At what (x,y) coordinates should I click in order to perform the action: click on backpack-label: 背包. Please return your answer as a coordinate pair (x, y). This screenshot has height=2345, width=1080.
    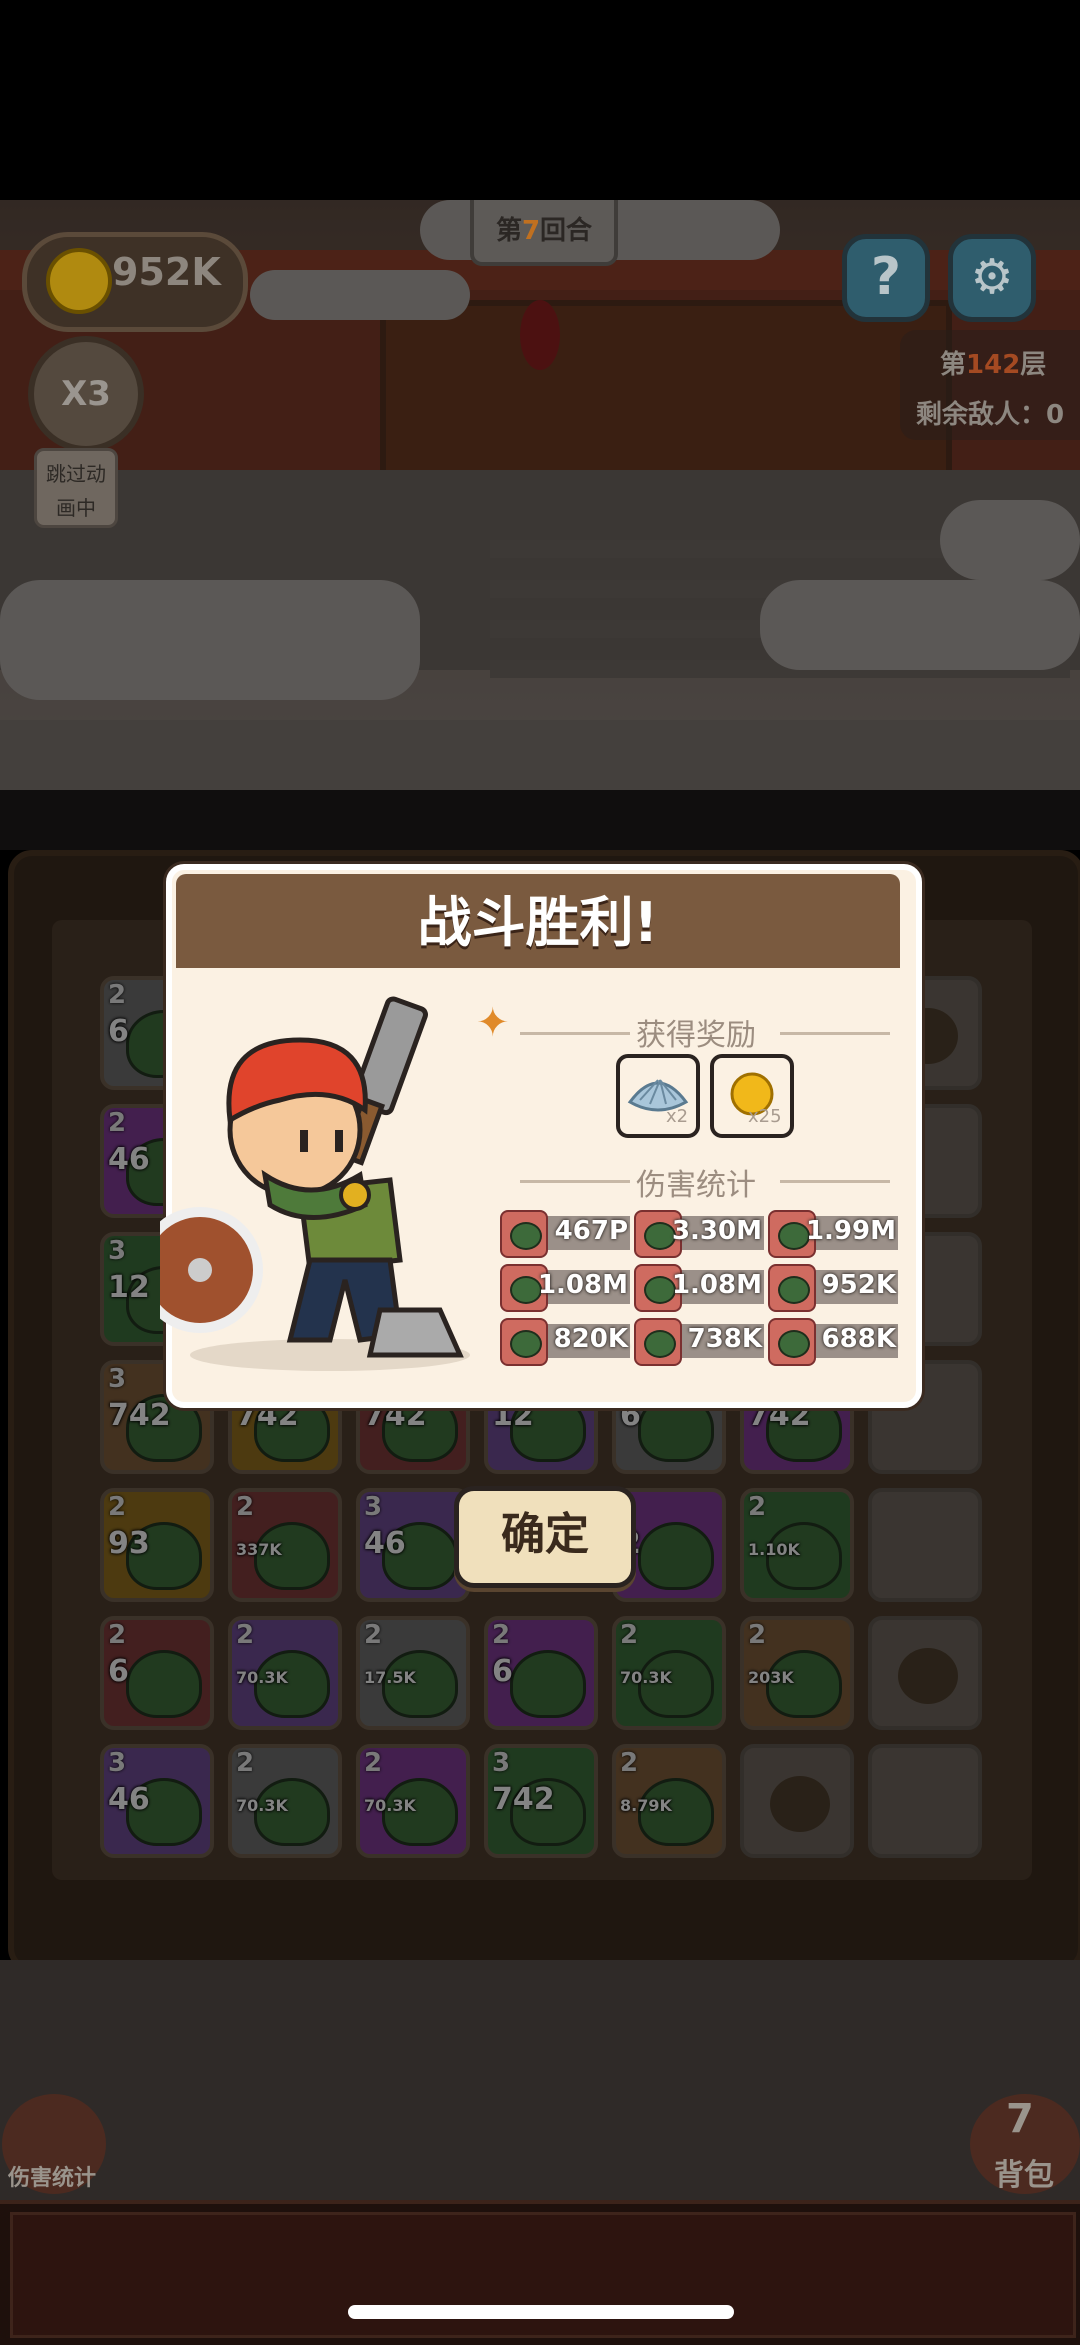
    Looking at the image, I should click on (1024, 2175).